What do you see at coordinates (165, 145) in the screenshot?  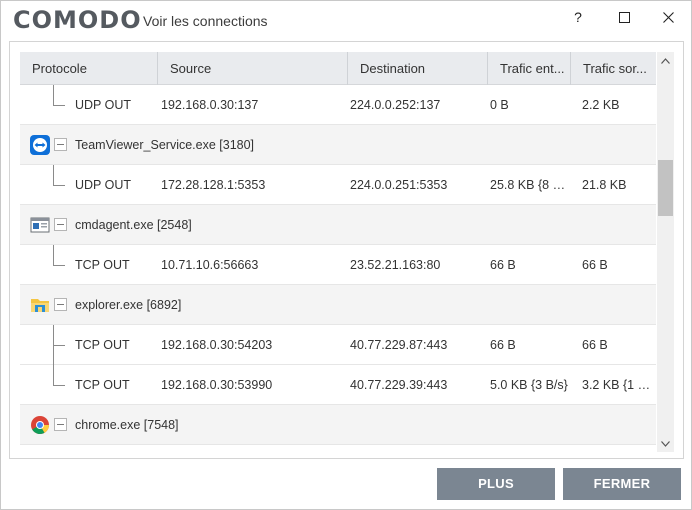 I see `process-name: TeamViewer_Service.exe [3180]` at bounding box center [165, 145].